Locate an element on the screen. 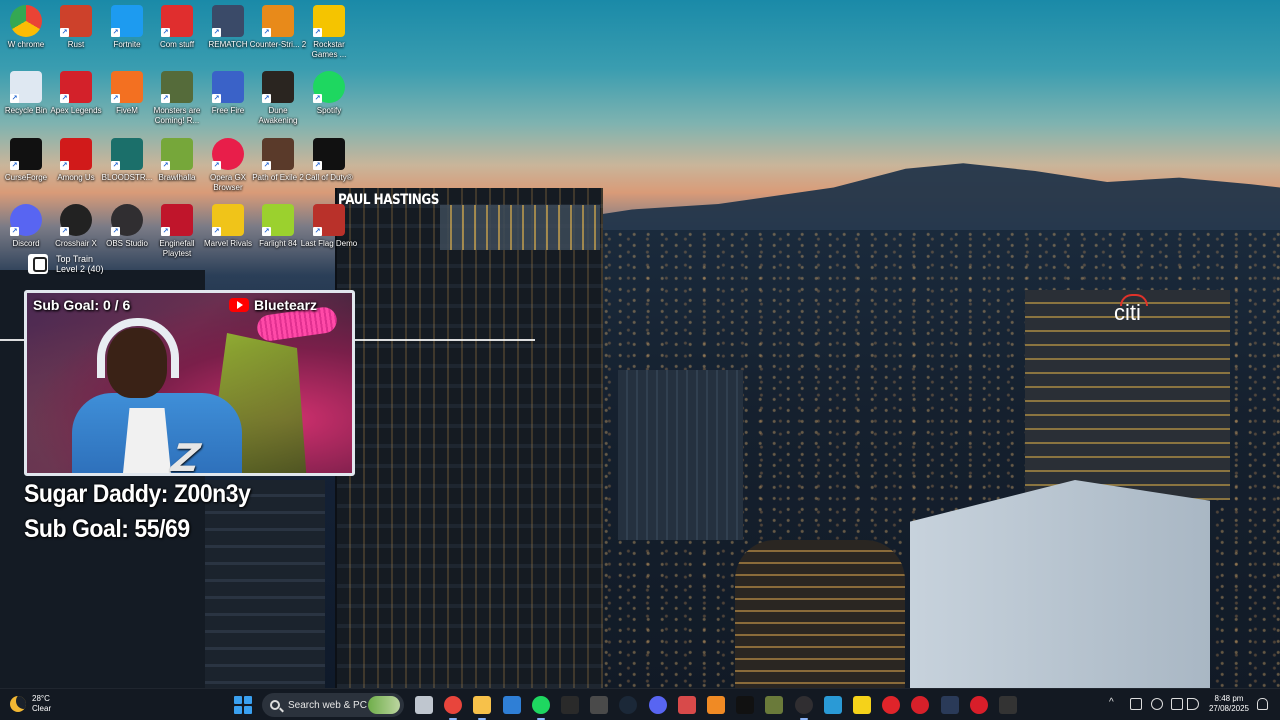 The image size is (1280, 720). recycle-bin-icon: ↗ is located at coordinates (26, 87).